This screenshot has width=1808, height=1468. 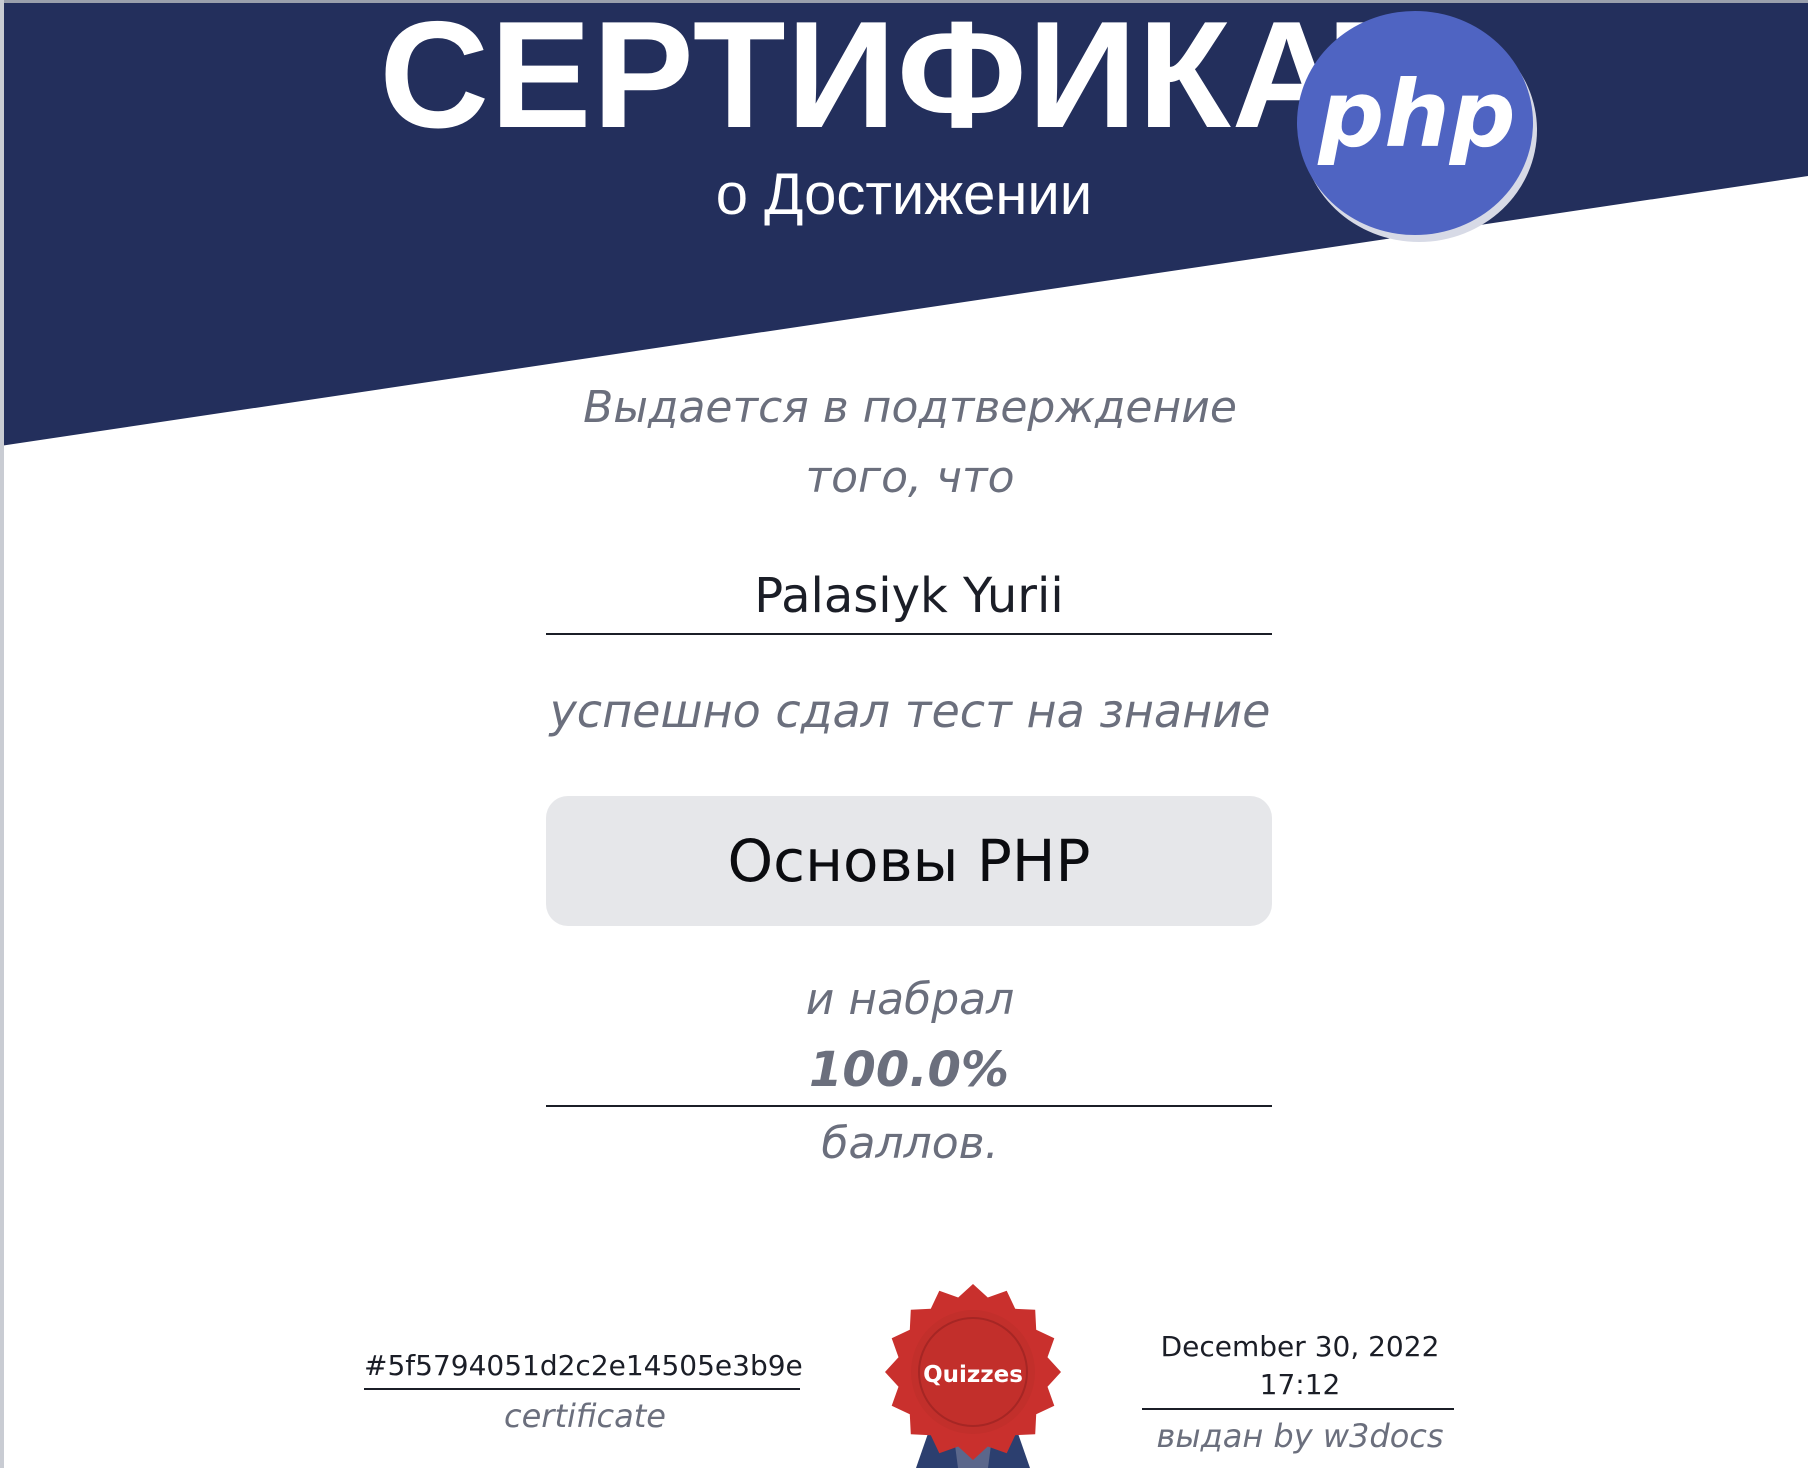 I want to click on seal-label: Quizzes, so click(x=973, y=1375).